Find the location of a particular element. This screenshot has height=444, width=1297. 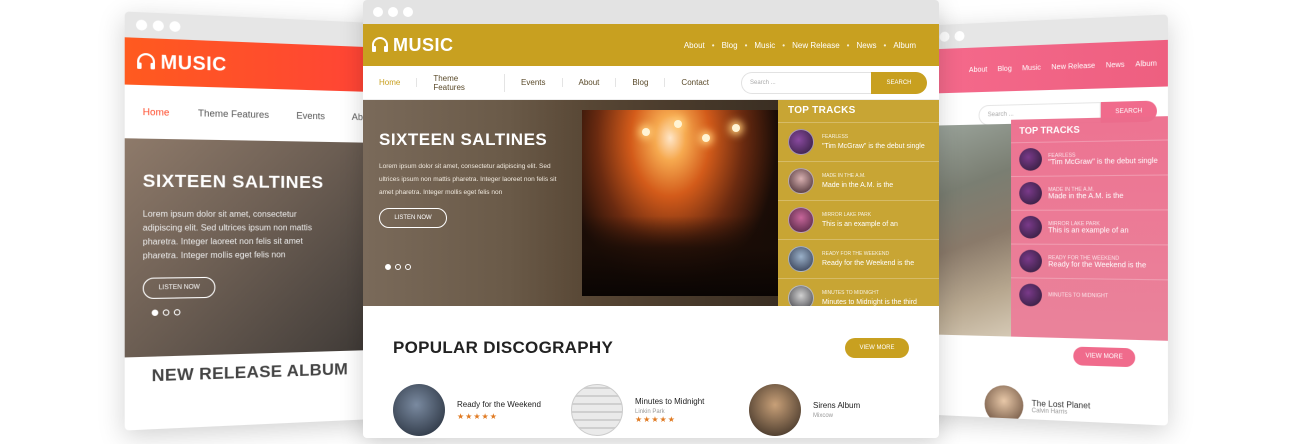

track-title: "Tim McGraw" is the debut single is located at coordinates (873, 146).